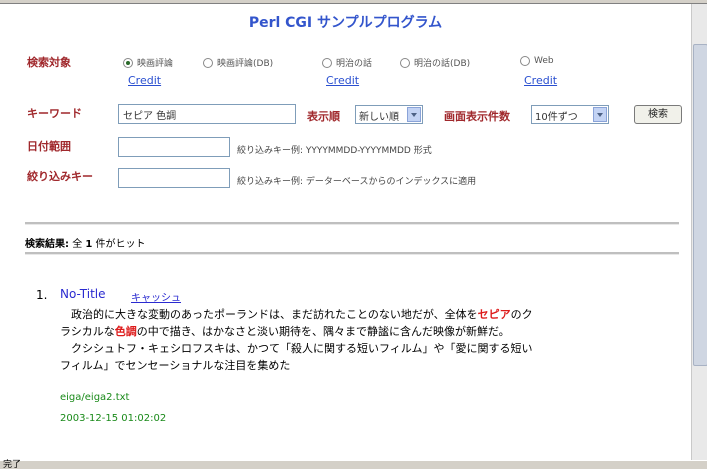 Image resolution: width=707 pixels, height=470 pixels. I want to click on radio-label: 映画評論, so click(155, 64).